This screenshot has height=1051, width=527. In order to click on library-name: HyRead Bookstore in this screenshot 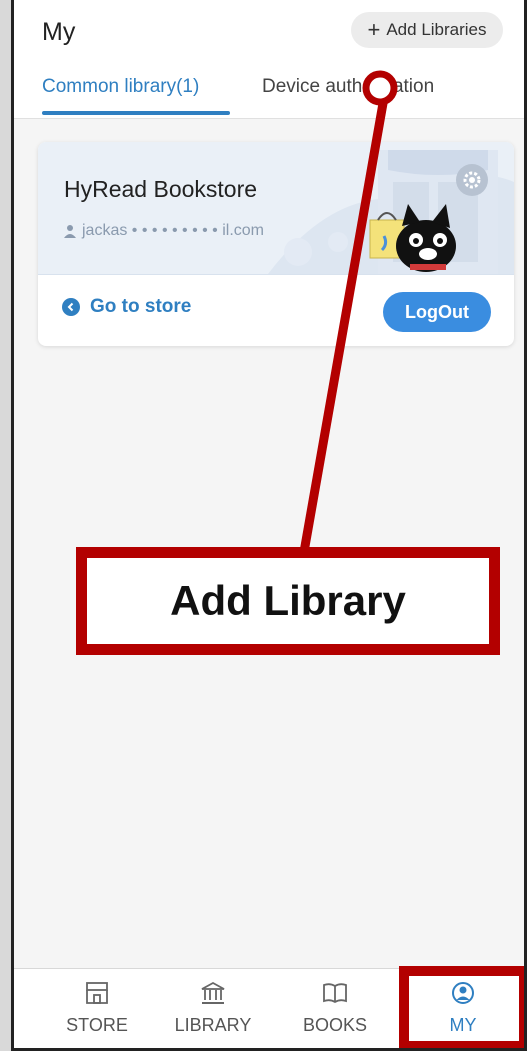, I will do `click(161, 189)`.